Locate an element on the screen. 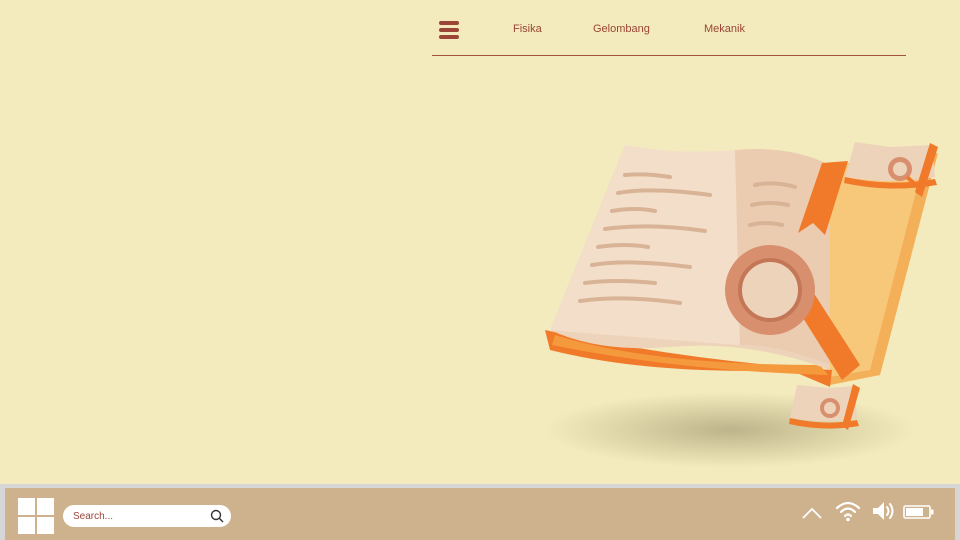 This screenshot has height=540, width=960. top-navigation: Fisika Gelombang Mekanik is located at coordinates (669, 35).